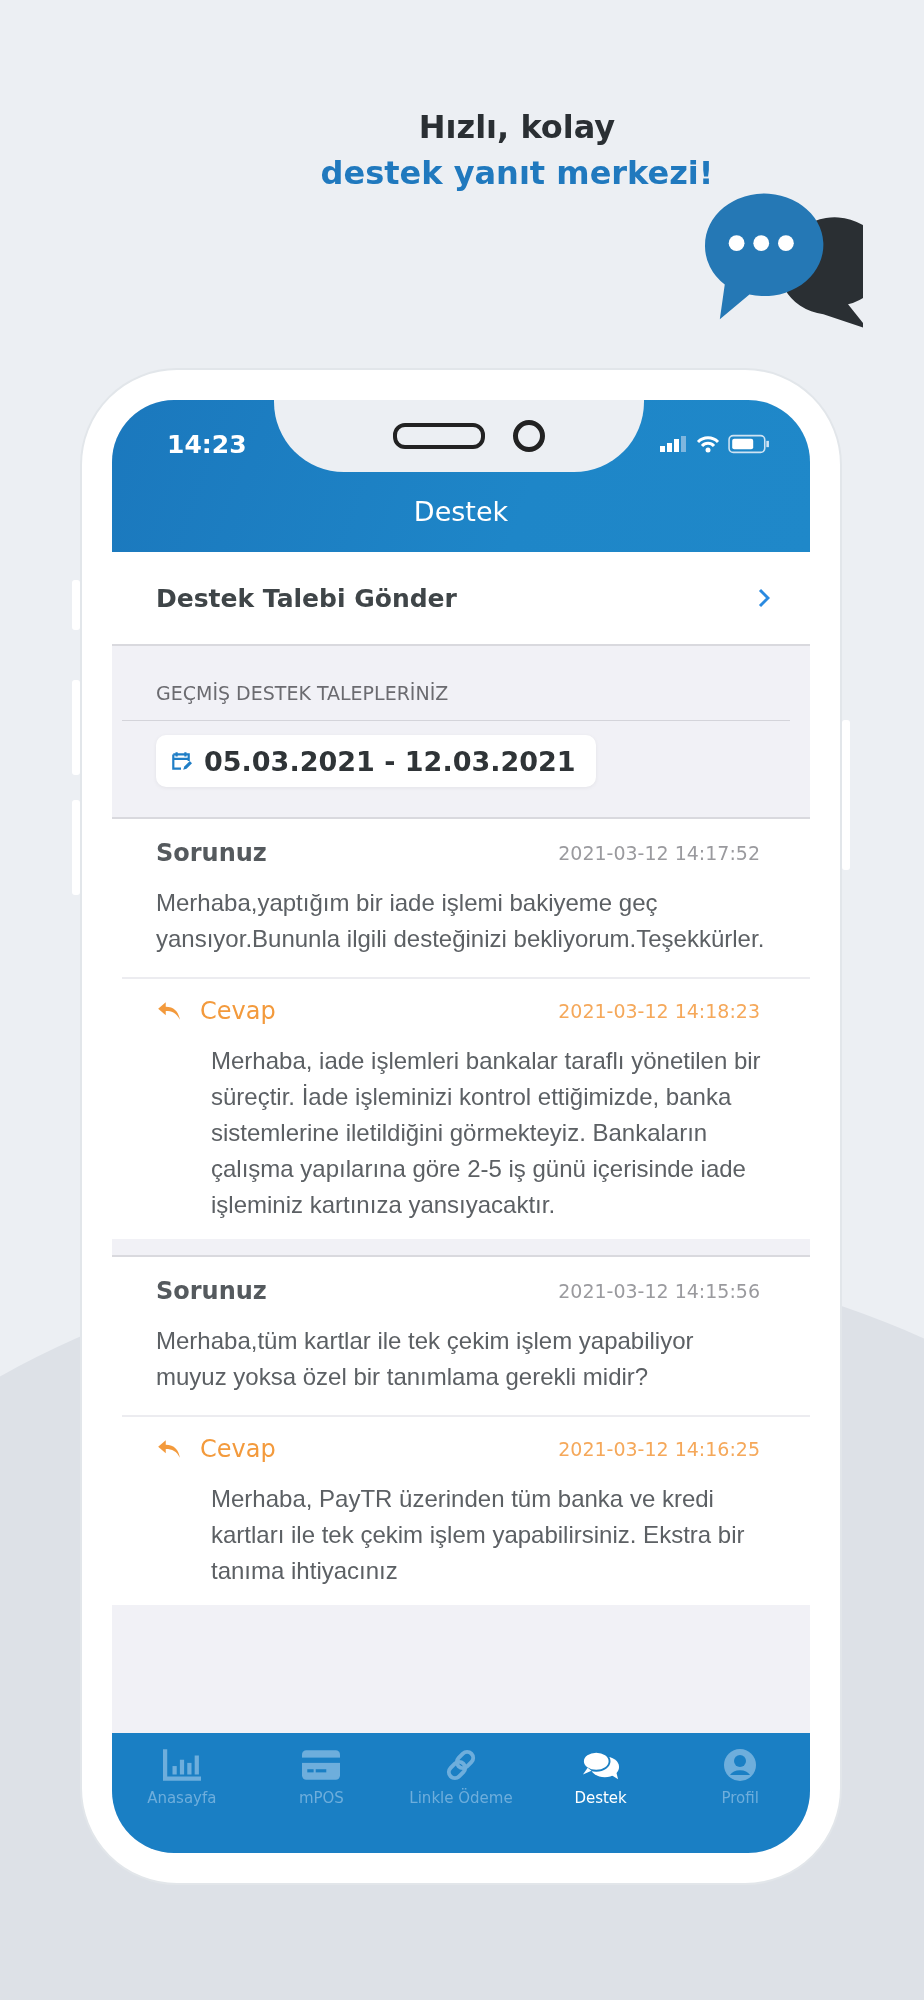 The height and width of the screenshot is (2000, 924). I want to click on chevron-right-icon, so click(764, 598).